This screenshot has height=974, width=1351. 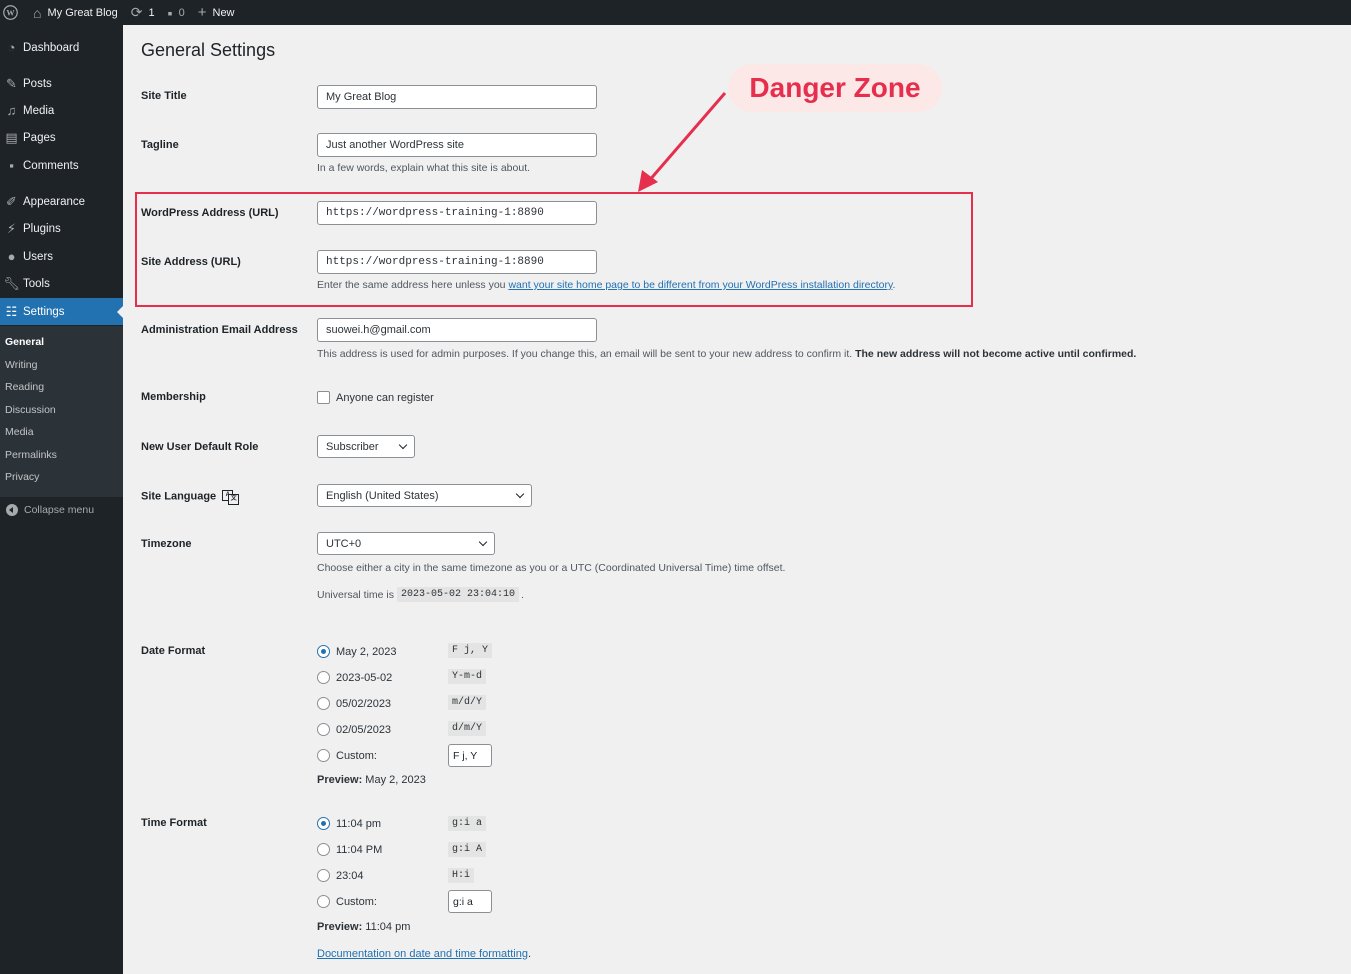 I want to click on submenu-item-discussion: Discussion, so click(x=30, y=410).